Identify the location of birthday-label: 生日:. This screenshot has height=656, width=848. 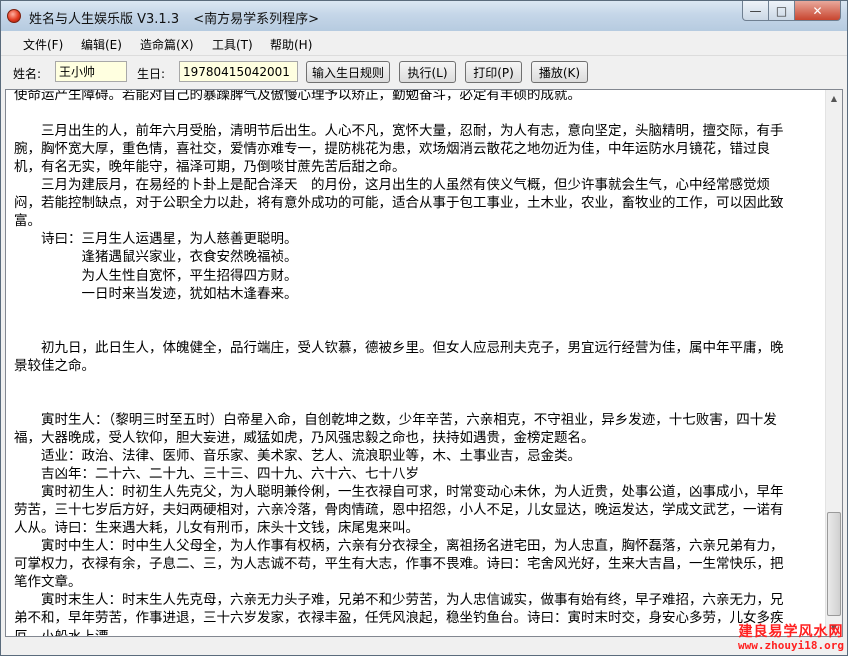
(151, 74).